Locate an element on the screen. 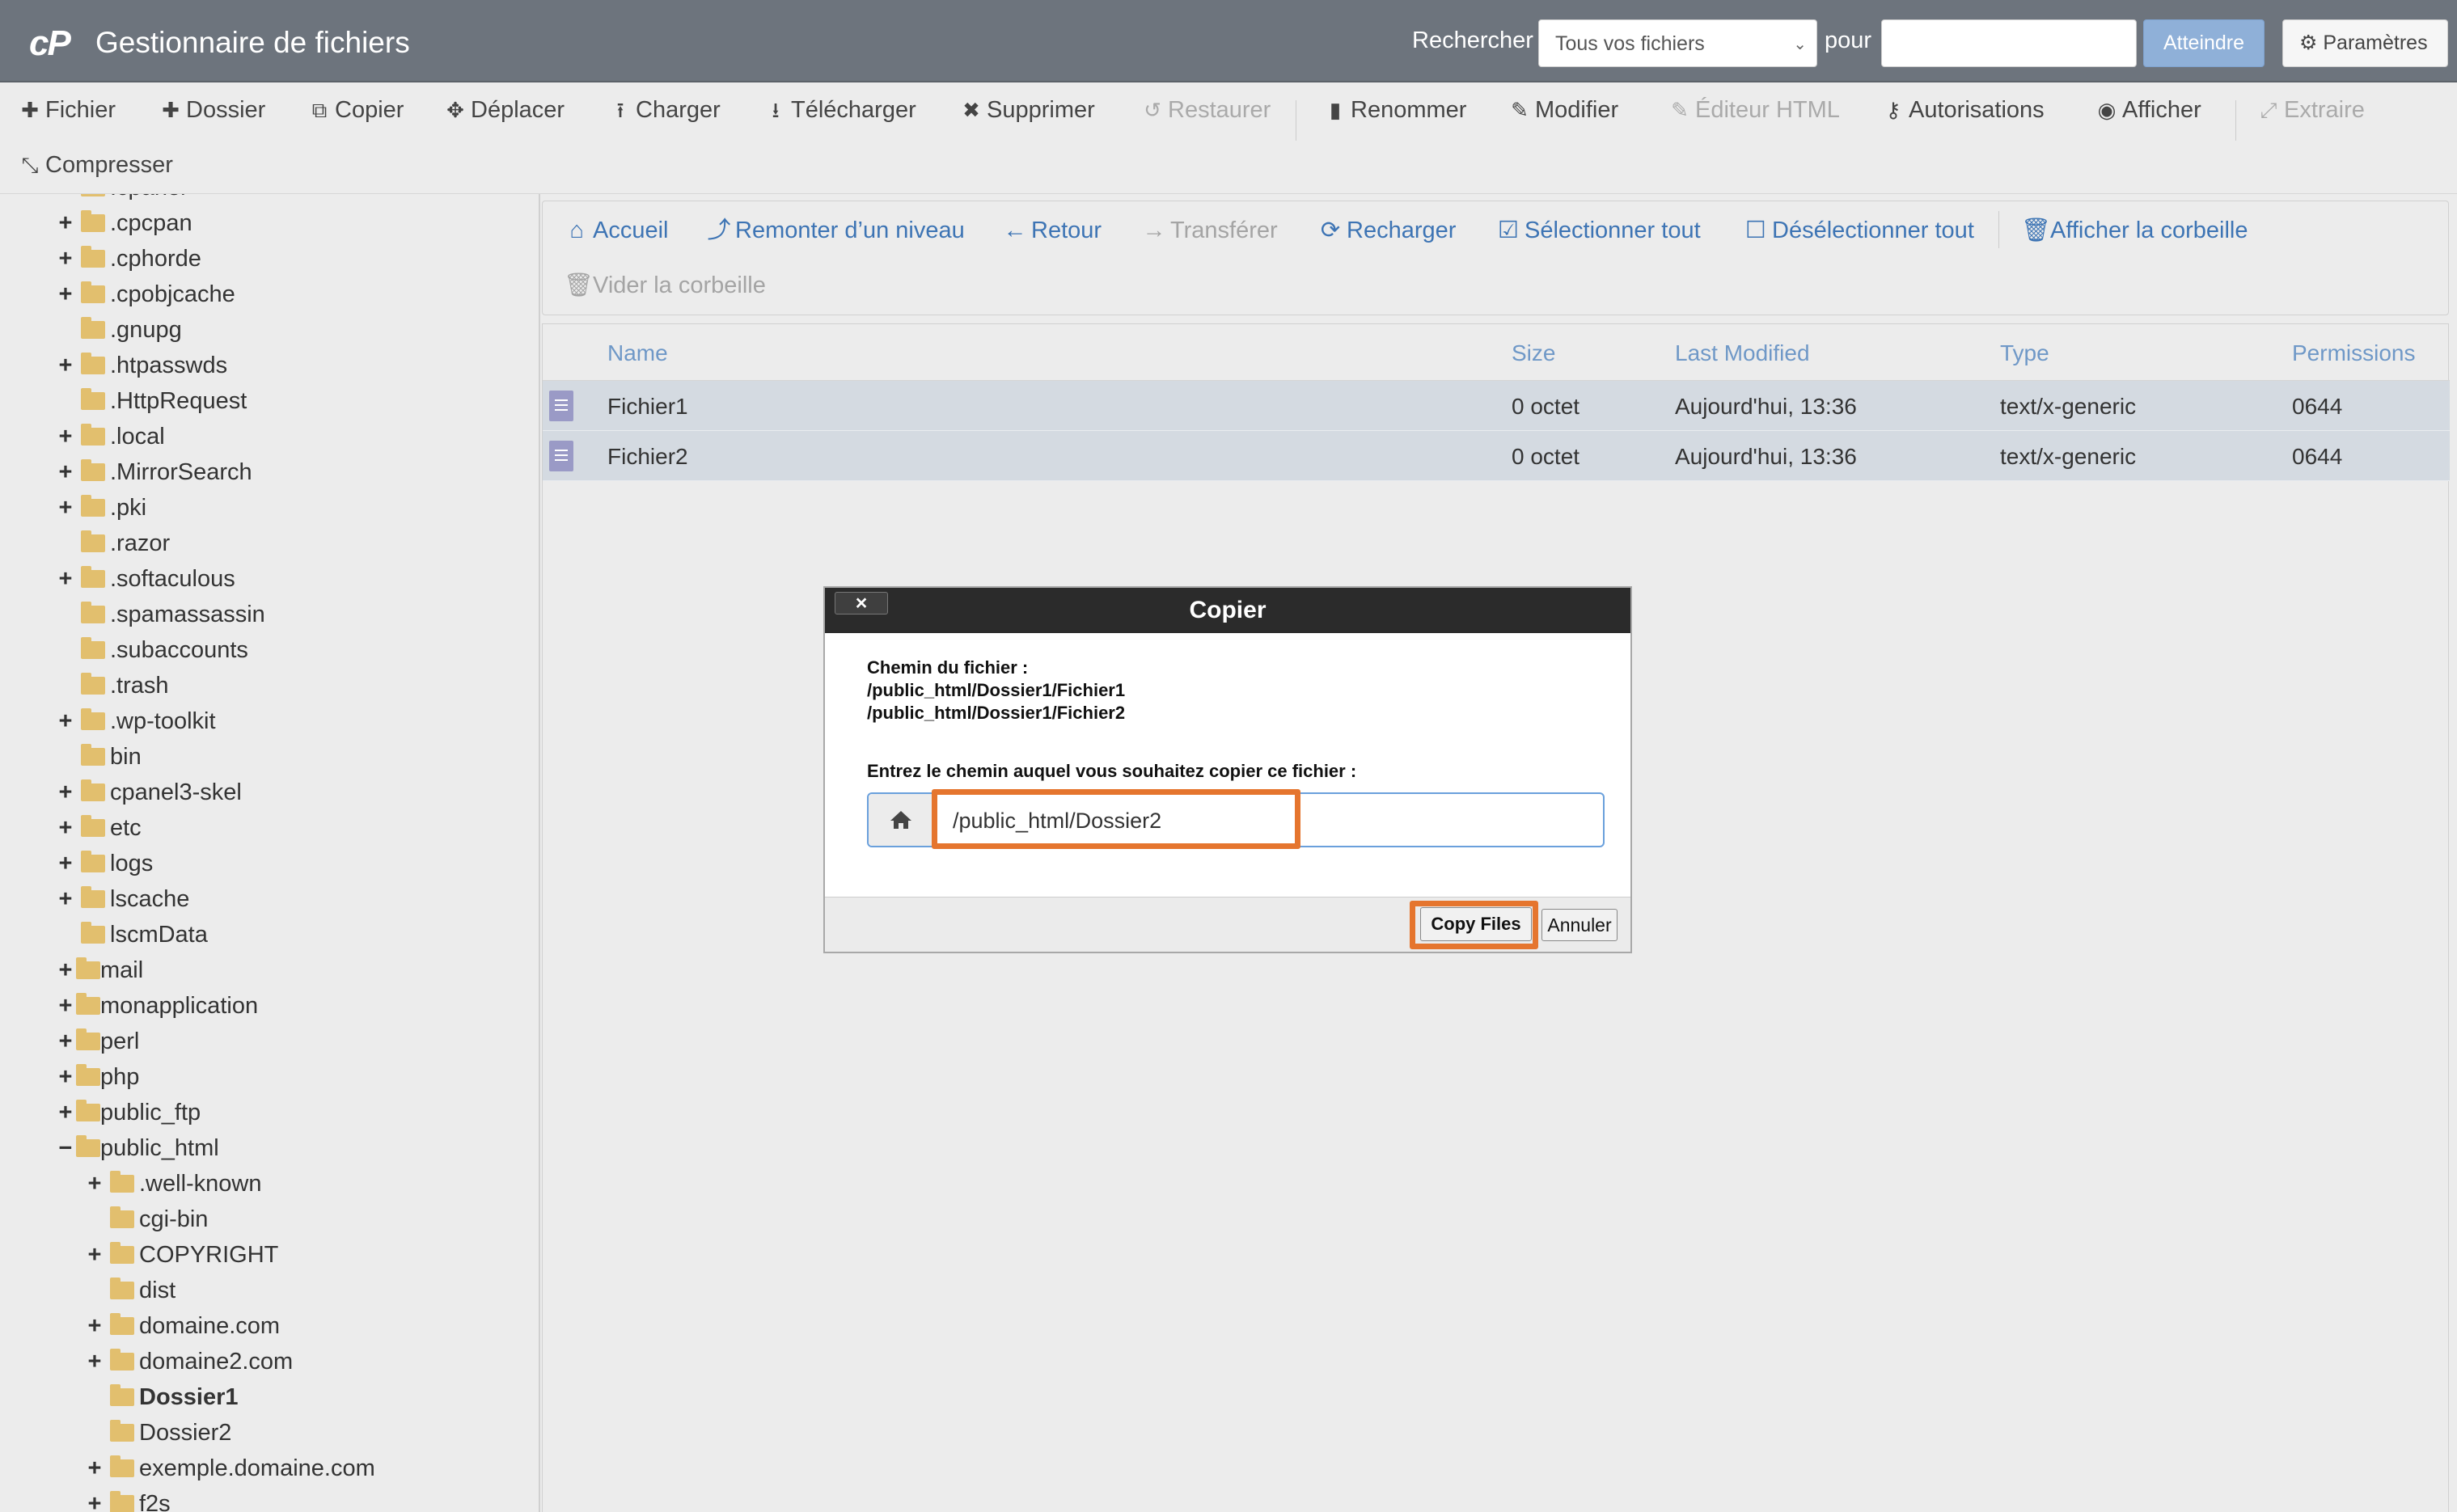  copy-button: ⧉ Copier is located at coordinates (355, 110).